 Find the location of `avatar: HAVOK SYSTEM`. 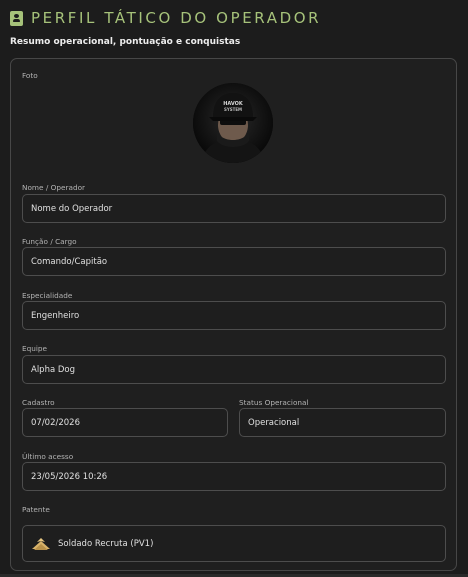

avatar: HAVOK SYSTEM is located at coordinates (233, 123).